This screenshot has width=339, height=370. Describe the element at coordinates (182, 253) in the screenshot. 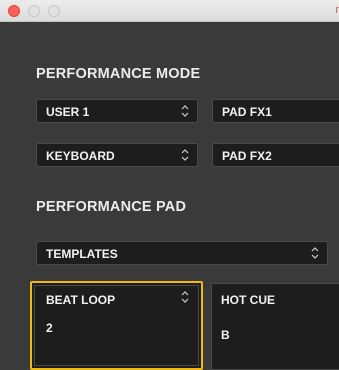

I see `templates-select: TEMPLATES` at that location.